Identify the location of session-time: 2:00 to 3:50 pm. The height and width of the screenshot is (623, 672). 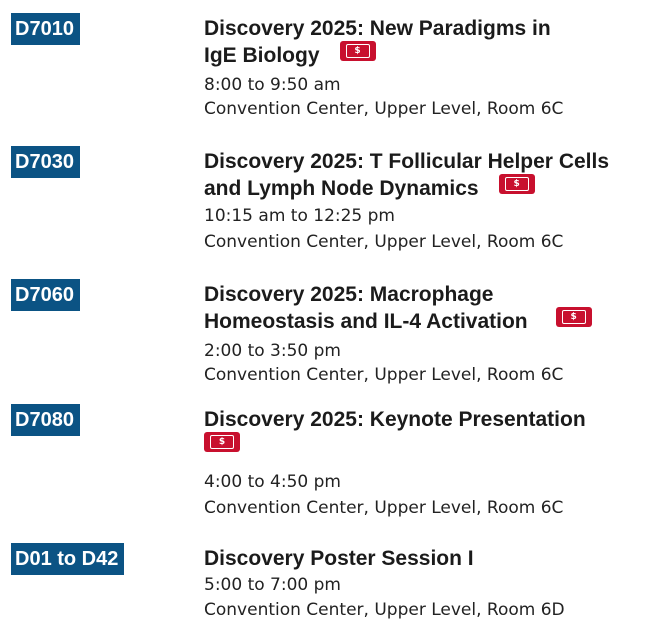
(272, 351).